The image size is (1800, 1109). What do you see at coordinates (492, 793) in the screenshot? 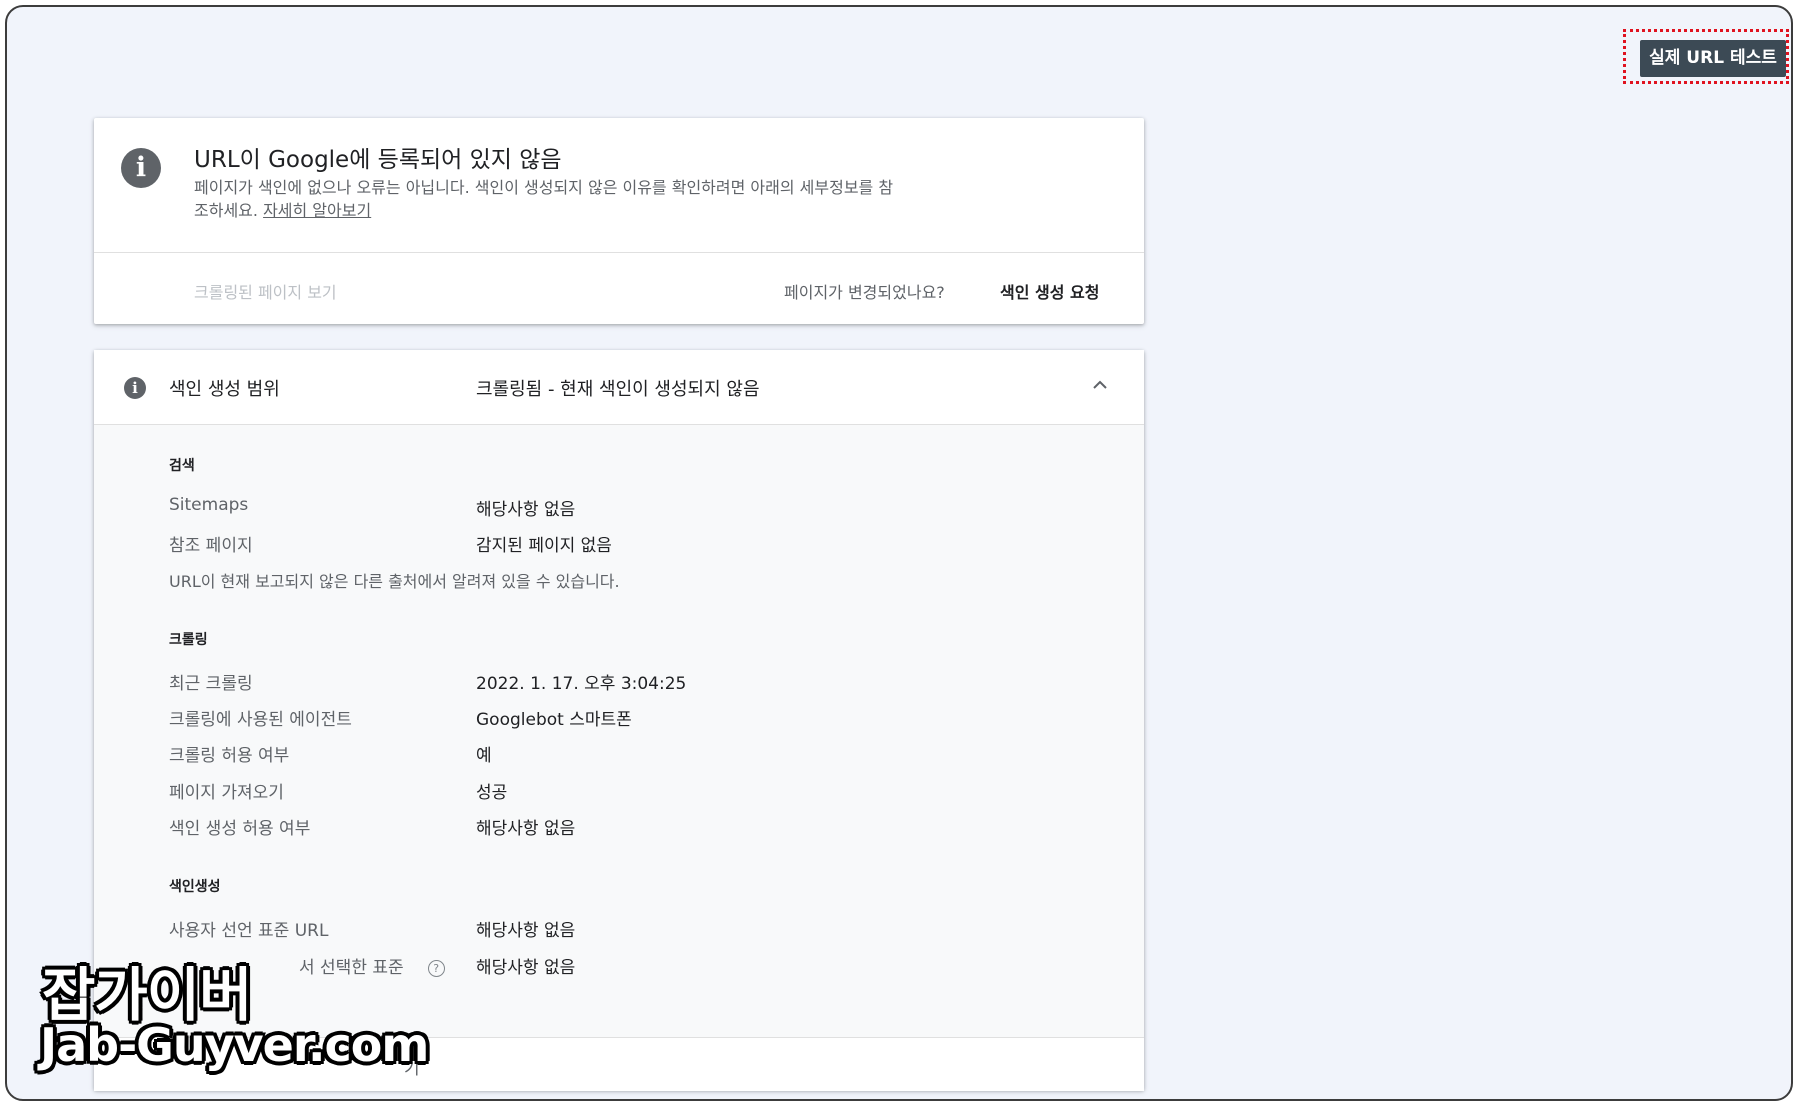
I see `detail-value: 성공` at bounding box center [492, 793].